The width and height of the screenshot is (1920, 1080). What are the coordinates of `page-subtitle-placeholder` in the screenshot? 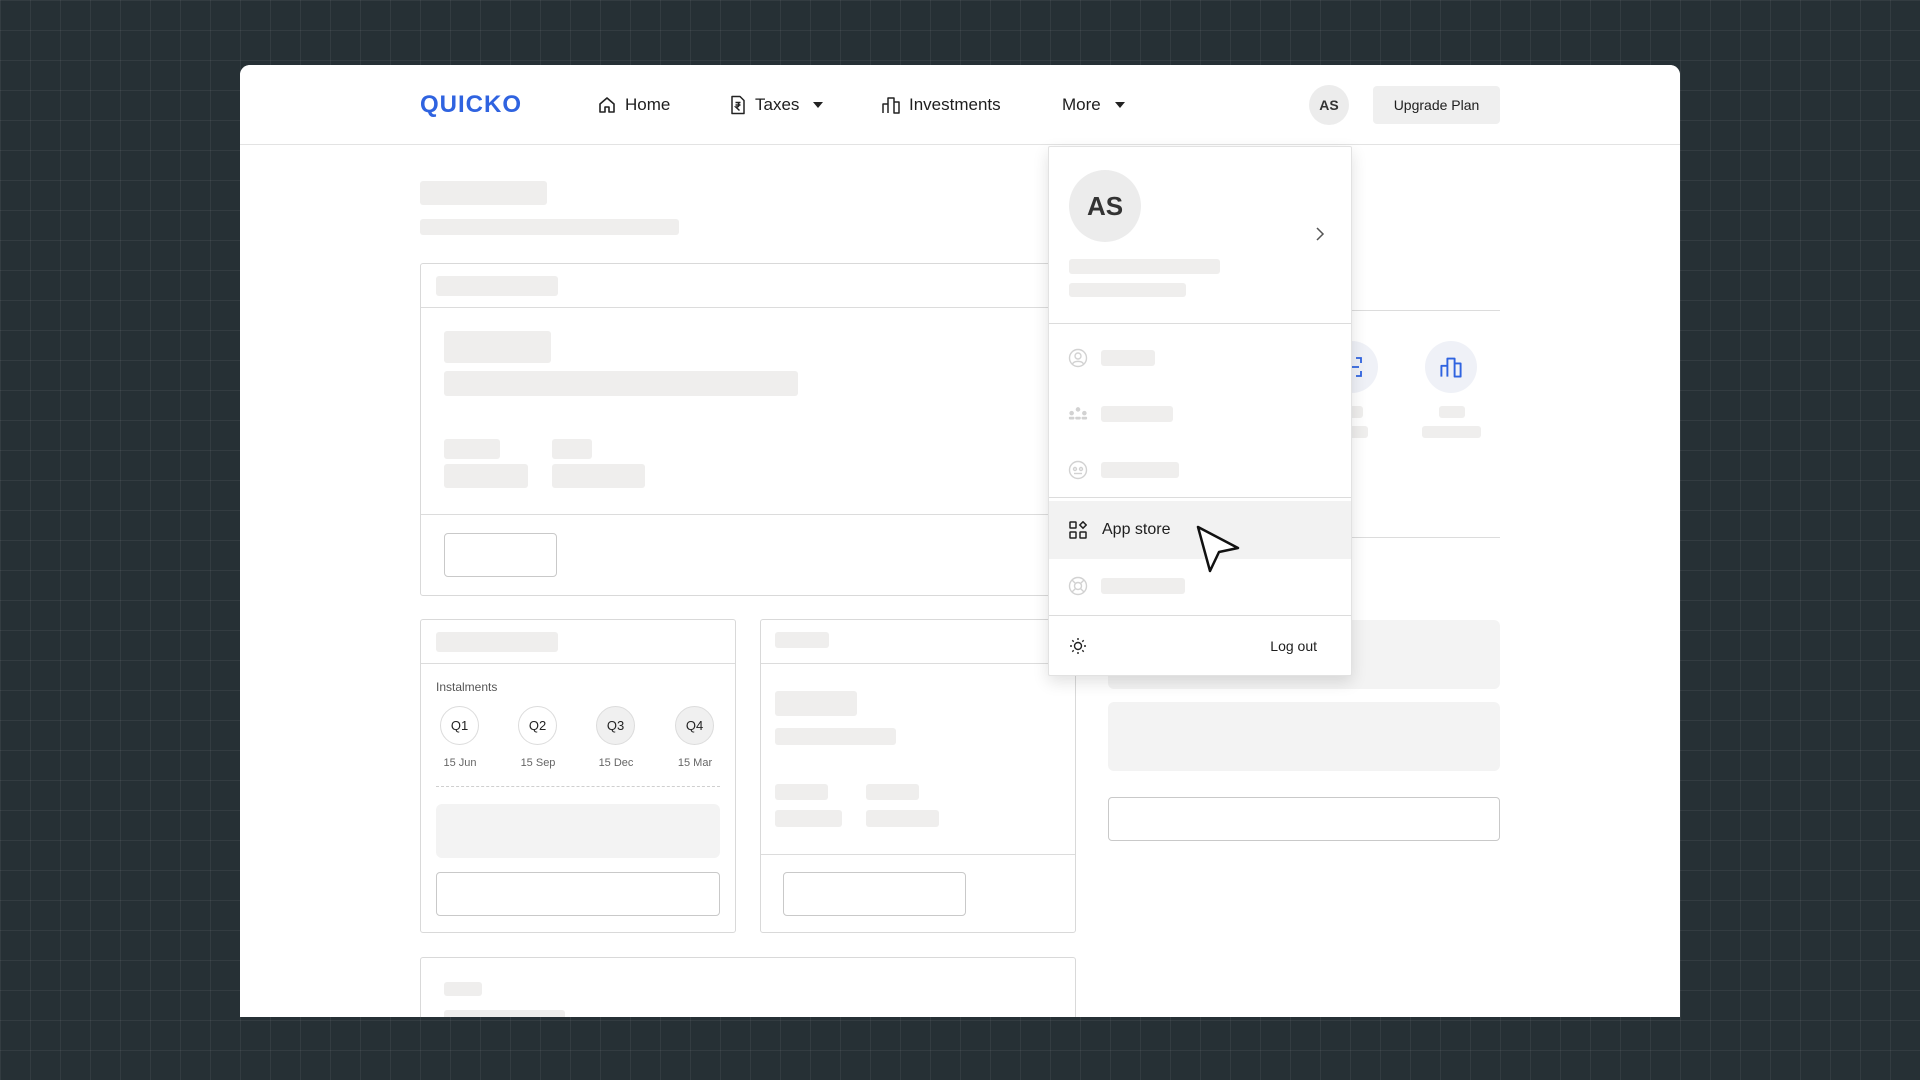 It's located at (549, 227).